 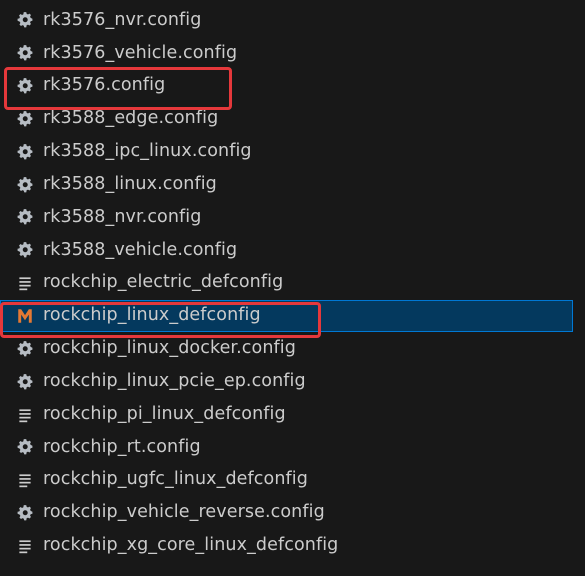 I want to click on file-row: rk3588_linux.config, so click(x=292, y=184).